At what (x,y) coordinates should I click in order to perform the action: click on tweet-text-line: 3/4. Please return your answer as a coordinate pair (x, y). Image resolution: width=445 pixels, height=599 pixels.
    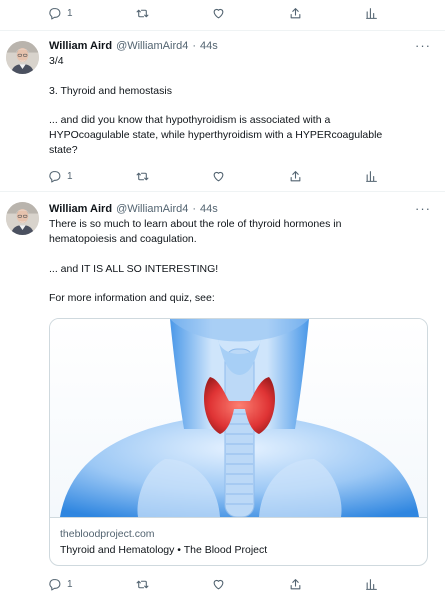
    Looking at the image, I should click on (56, 61).